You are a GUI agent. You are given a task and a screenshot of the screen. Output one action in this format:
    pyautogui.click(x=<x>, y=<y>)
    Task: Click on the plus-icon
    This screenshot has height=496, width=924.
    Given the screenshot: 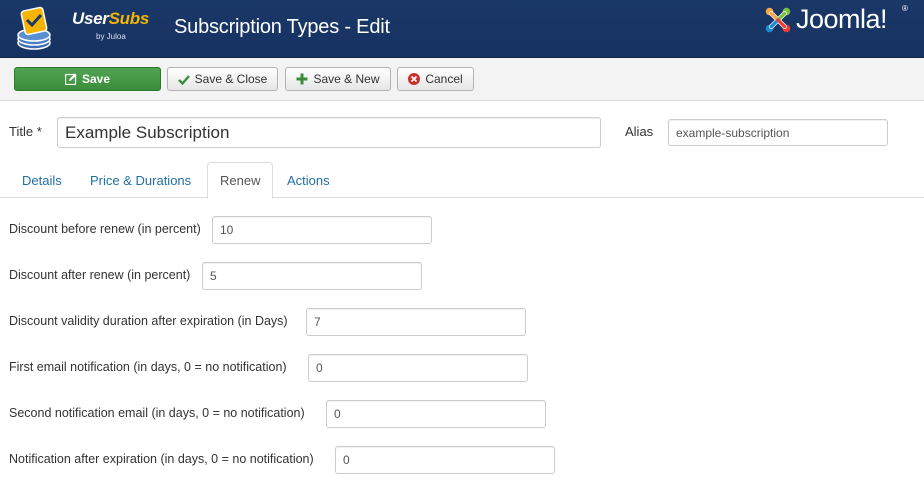 What is the action you would take?
    pyautogui.click(x=302, y=79)
    